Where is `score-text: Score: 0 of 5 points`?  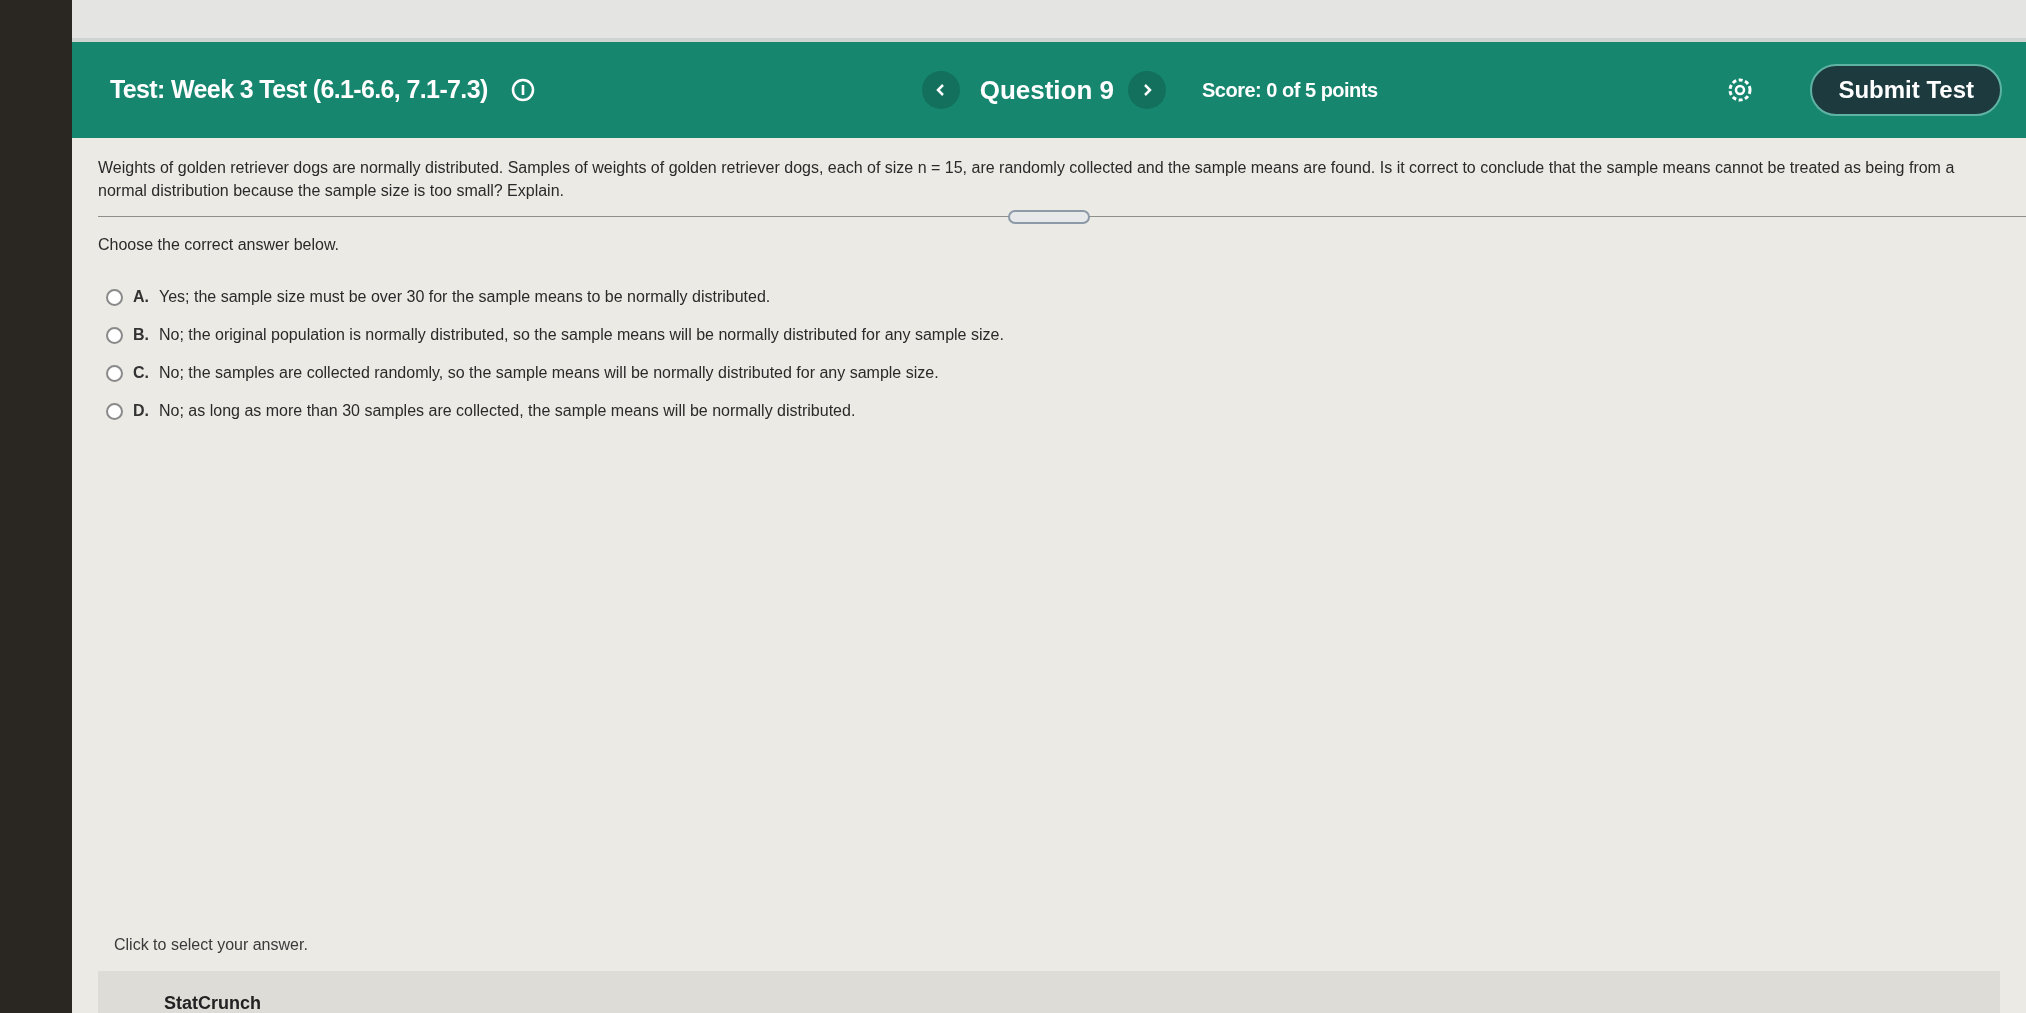 score-text: Score: 0 of 5 points is located at coordinates (1290, 90).